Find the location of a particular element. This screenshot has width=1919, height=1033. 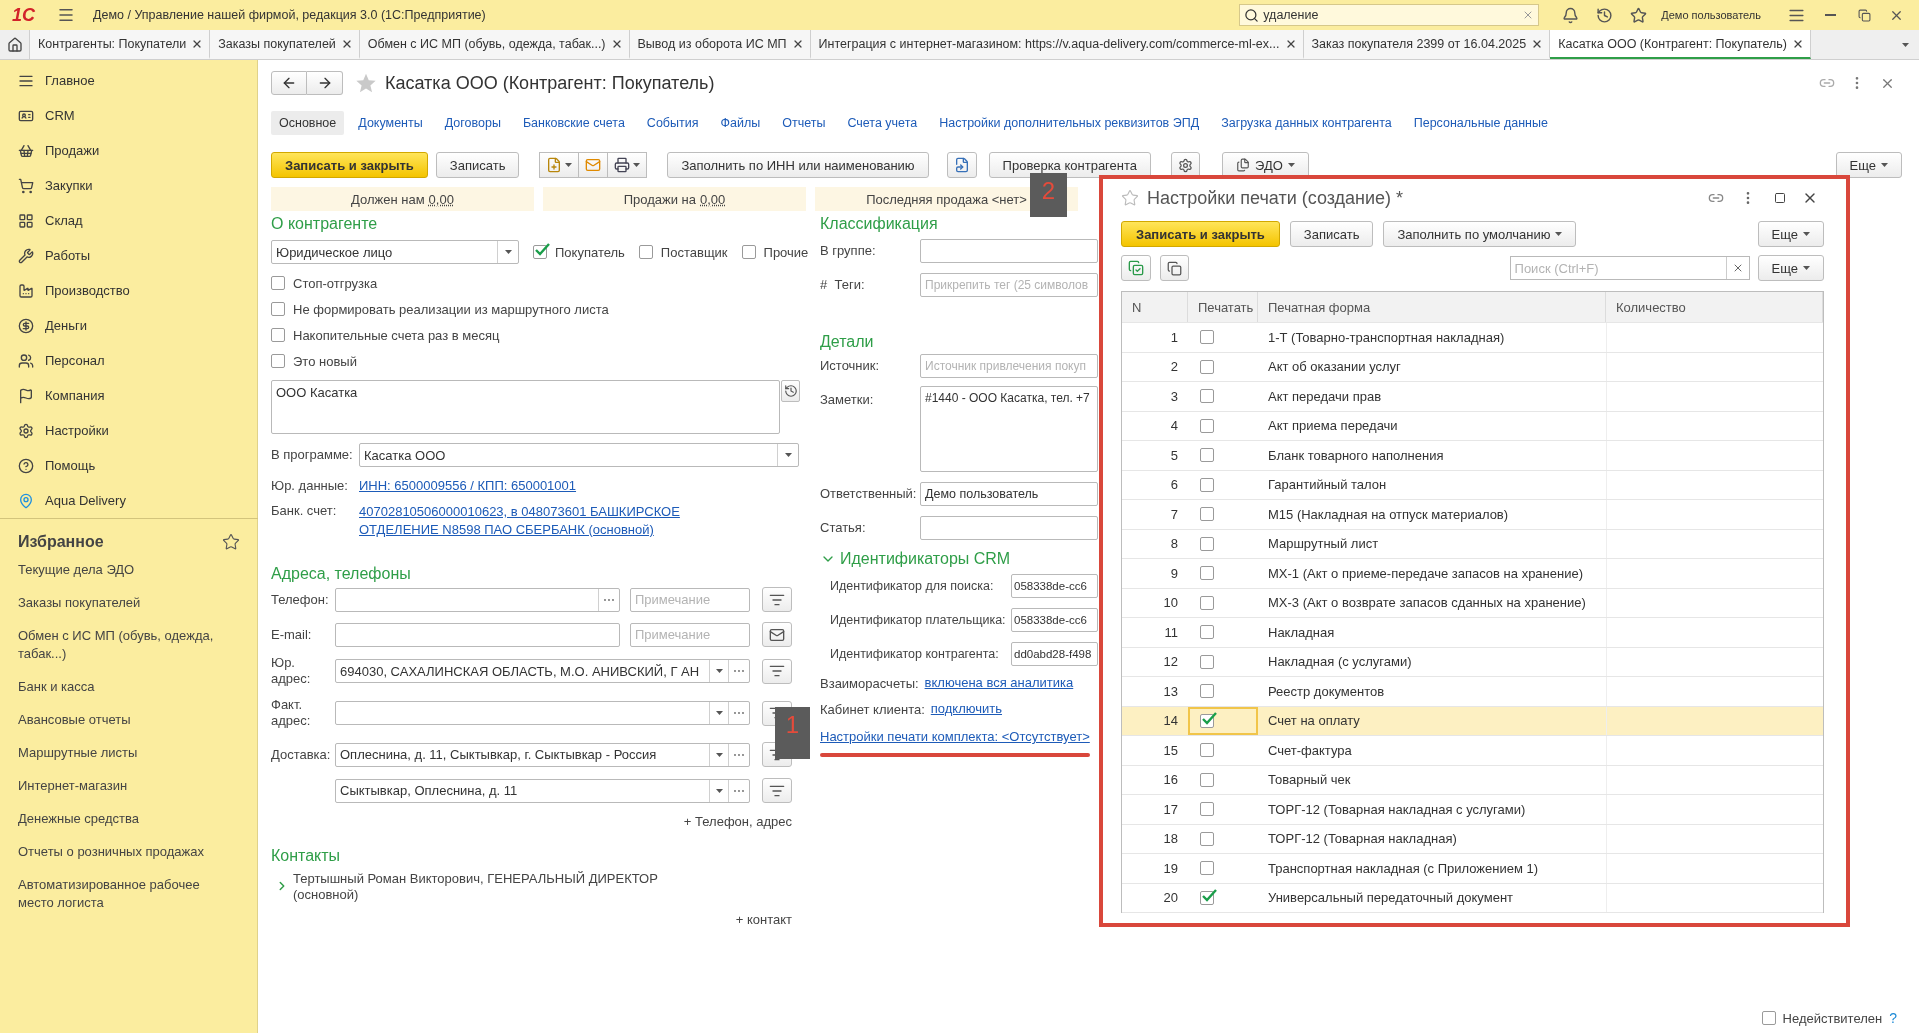

section-heading: Контакты is located at coordinates (306, 856).